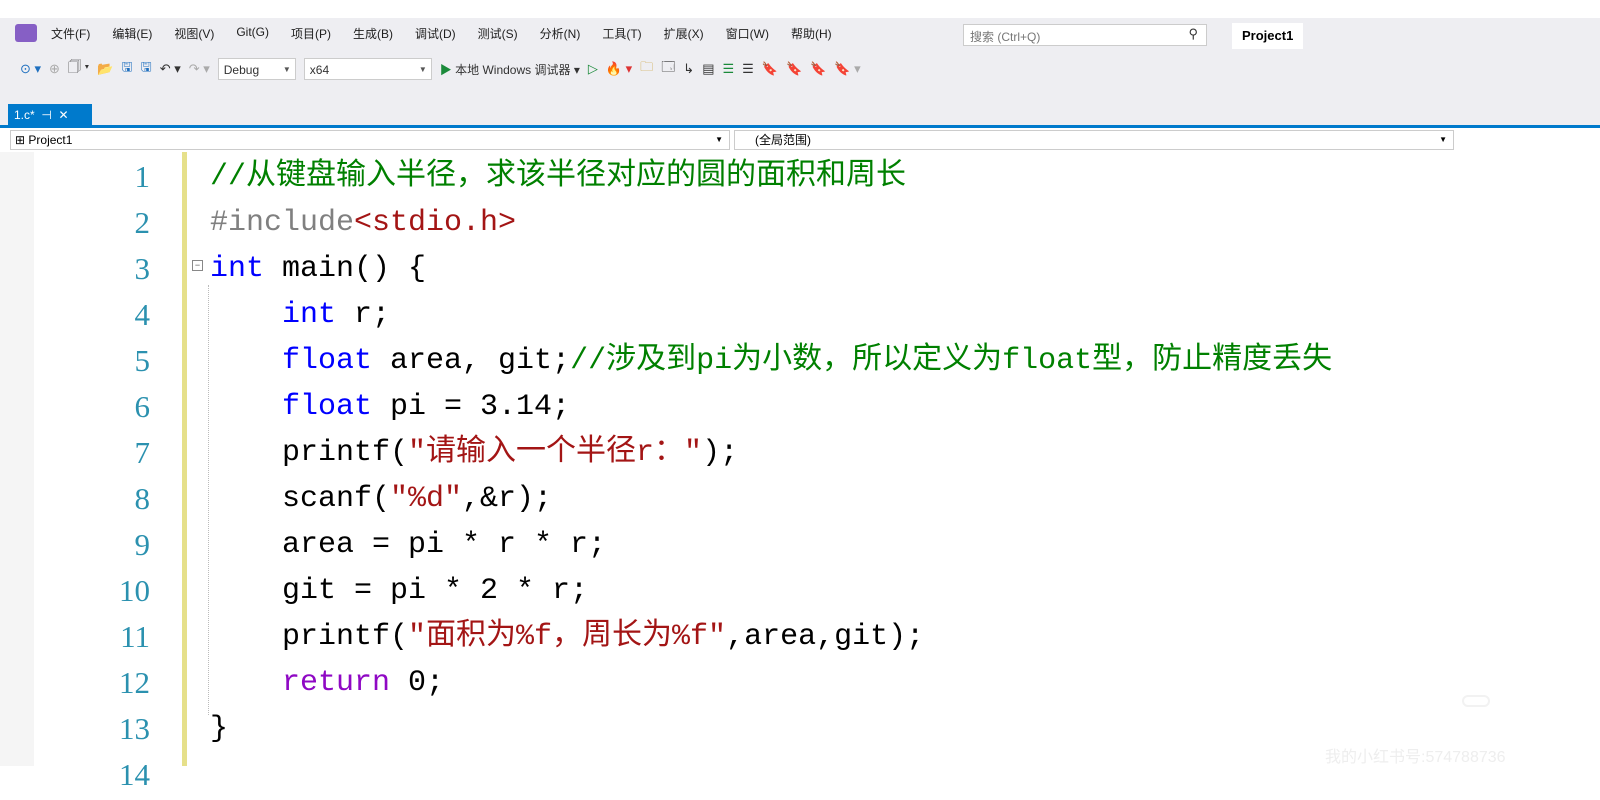 The image size is (1600, 800). I want to click on code-token: int, so click(309, 315).